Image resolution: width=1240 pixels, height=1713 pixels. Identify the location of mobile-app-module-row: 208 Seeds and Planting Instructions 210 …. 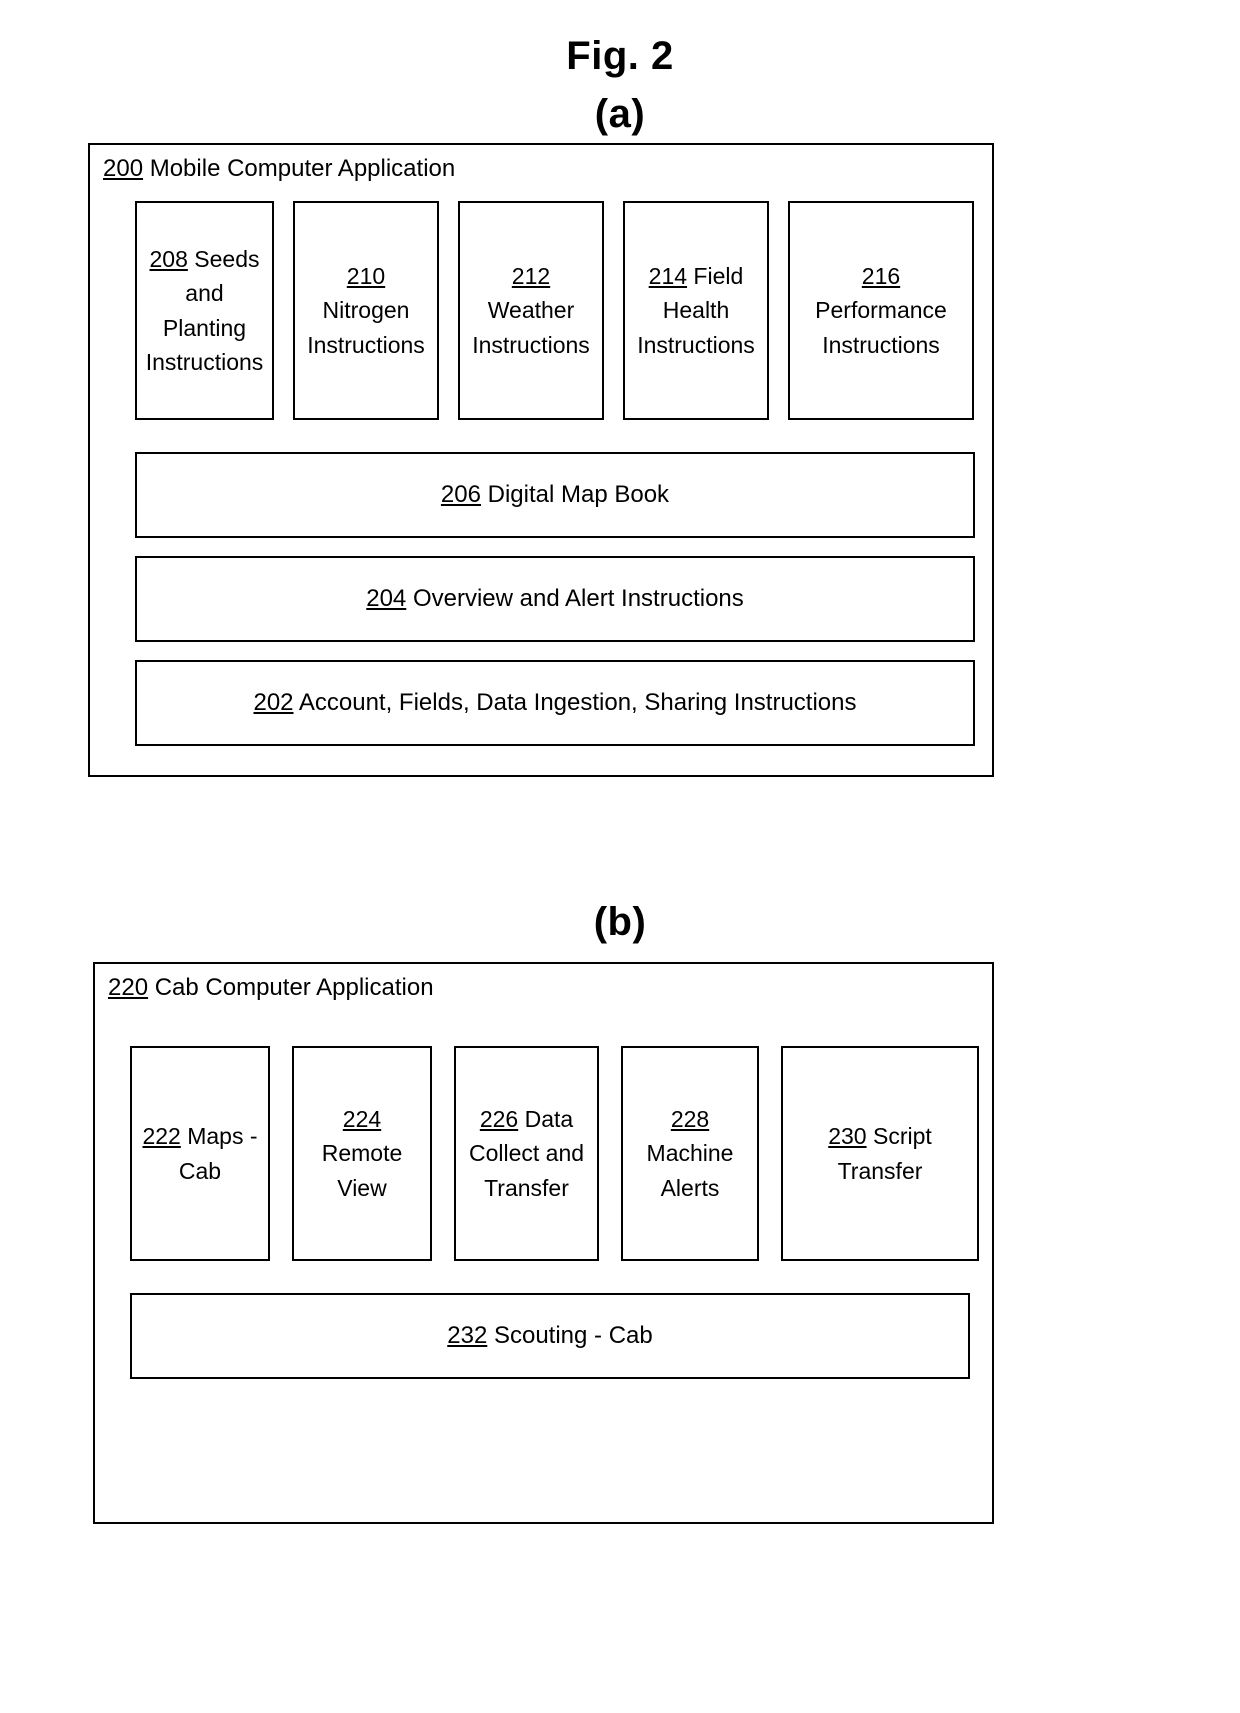
(555, 310).